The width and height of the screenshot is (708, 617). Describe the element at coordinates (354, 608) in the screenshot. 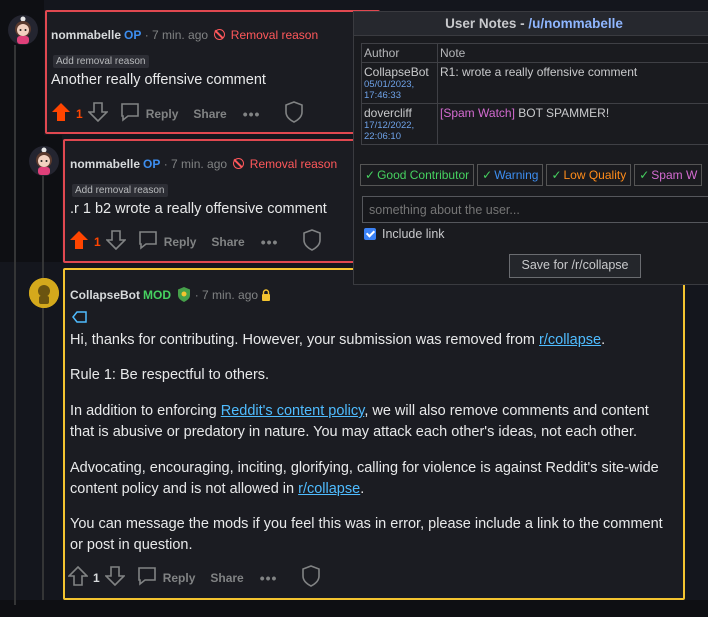

I see `bottom-gutter` at that location.